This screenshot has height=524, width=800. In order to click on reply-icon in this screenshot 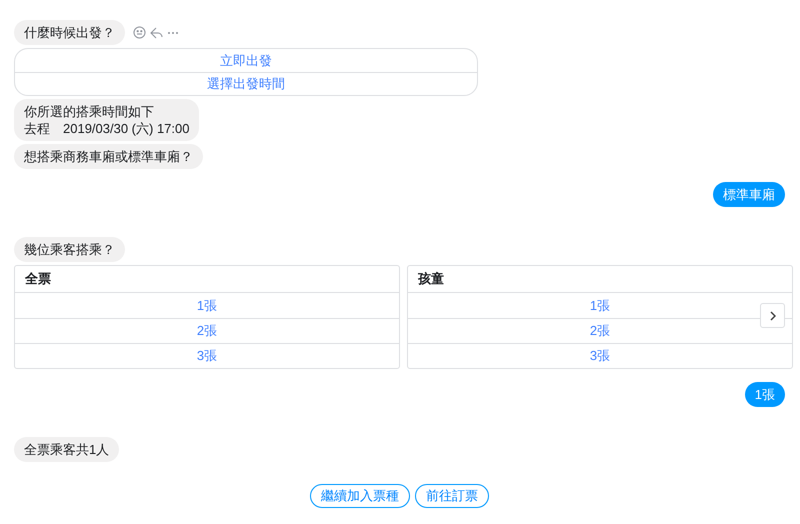, I will do `click(156, 32)`.